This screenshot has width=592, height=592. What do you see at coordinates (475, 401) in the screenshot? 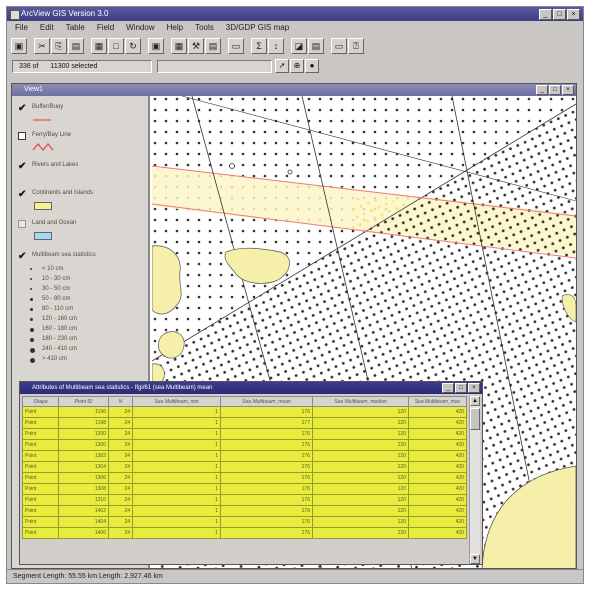
I see `scroll-up-icon: ▲` at bounding box center [475, 401].